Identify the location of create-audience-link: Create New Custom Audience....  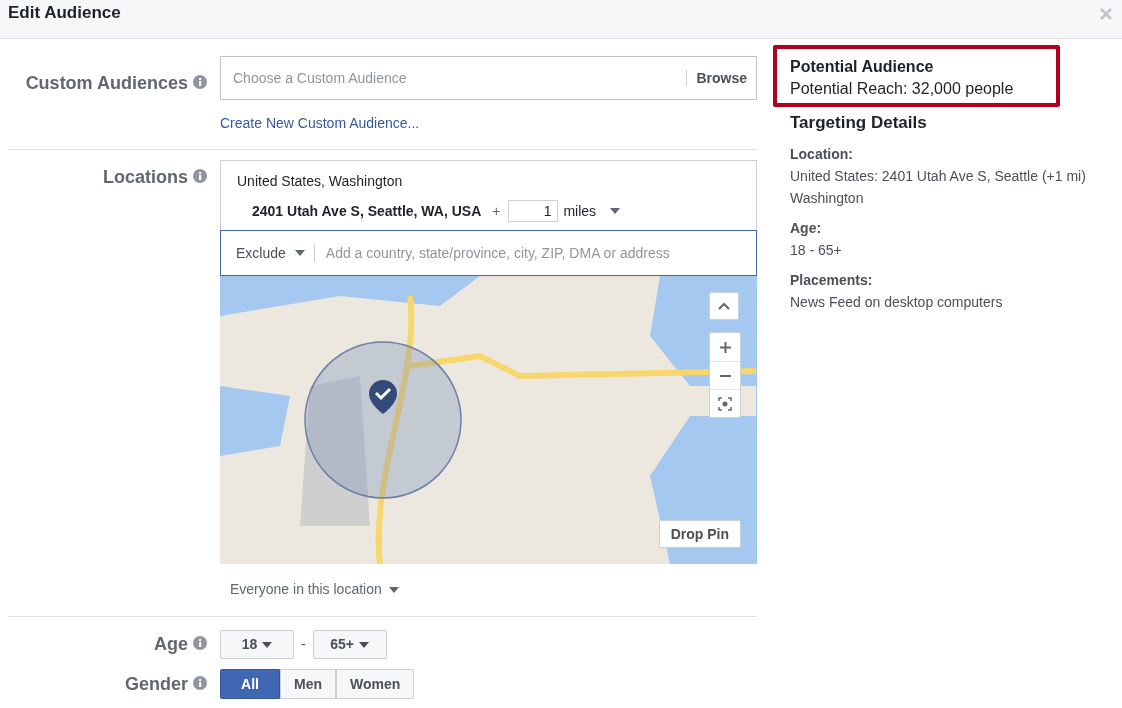
(320, 123).